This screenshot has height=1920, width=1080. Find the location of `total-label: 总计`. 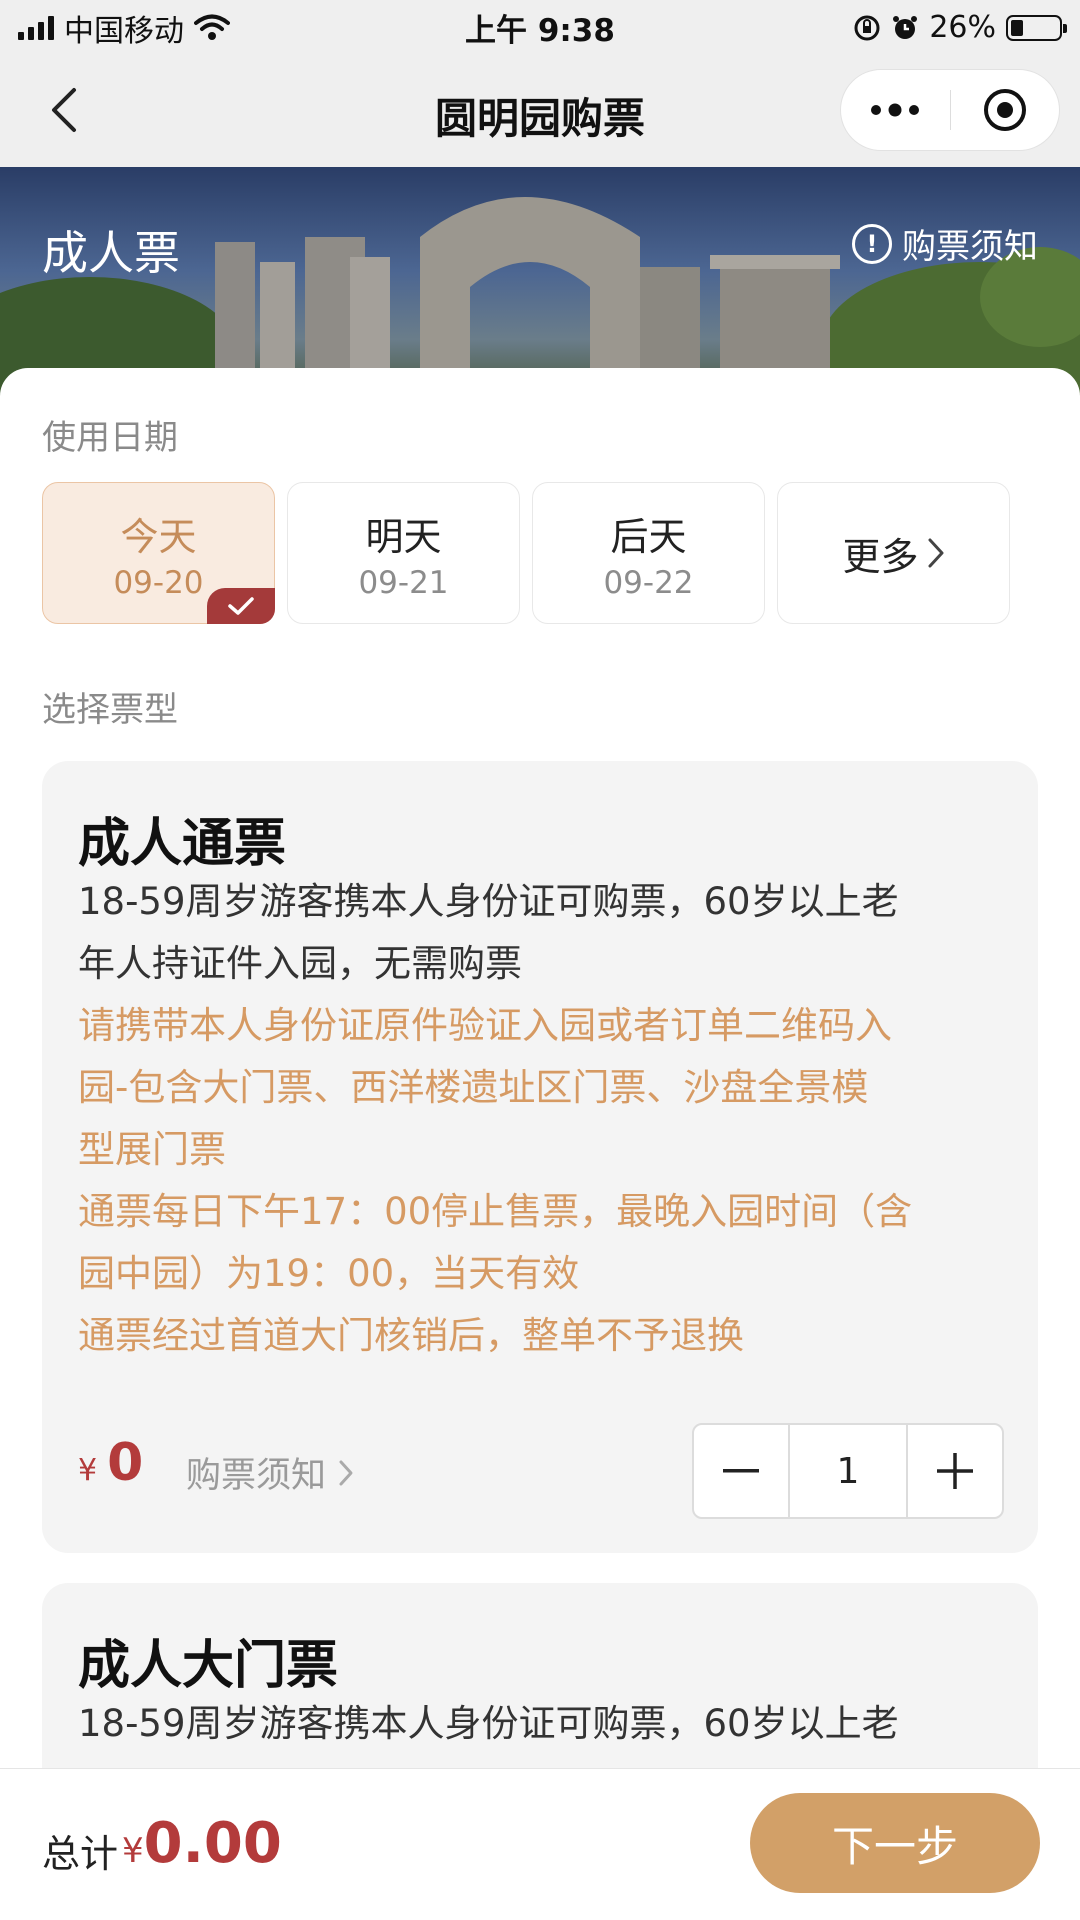

total-label: 总计 is located at coordinates (80, 1854).